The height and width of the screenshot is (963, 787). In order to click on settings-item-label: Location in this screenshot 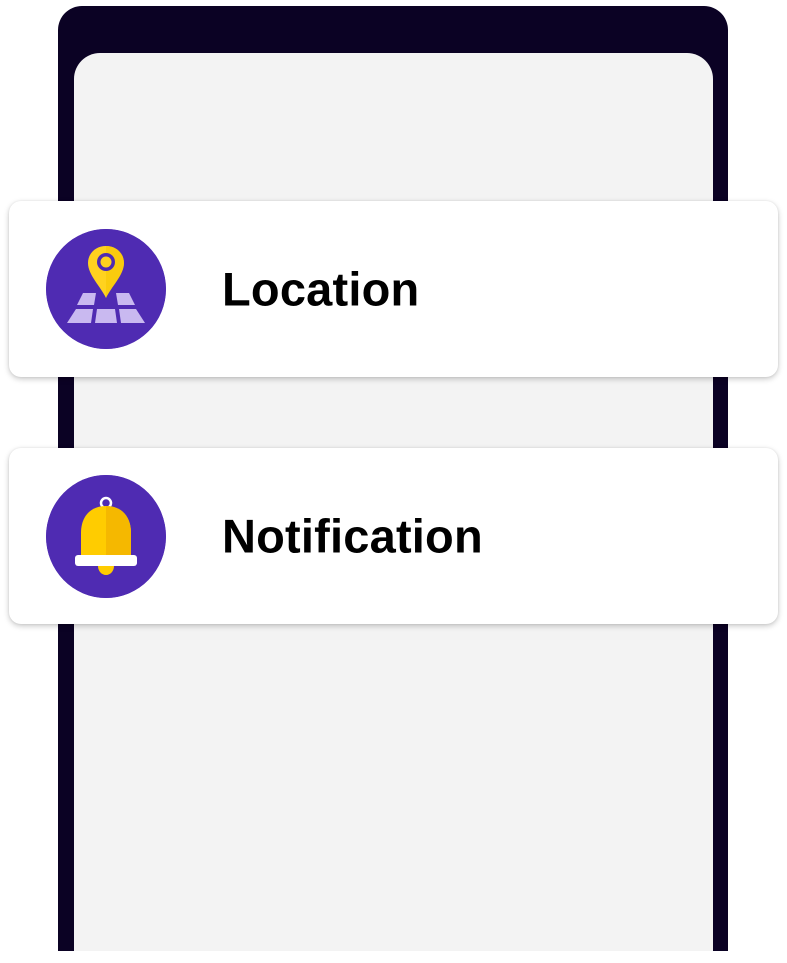, I will do `click(321, 289)`.